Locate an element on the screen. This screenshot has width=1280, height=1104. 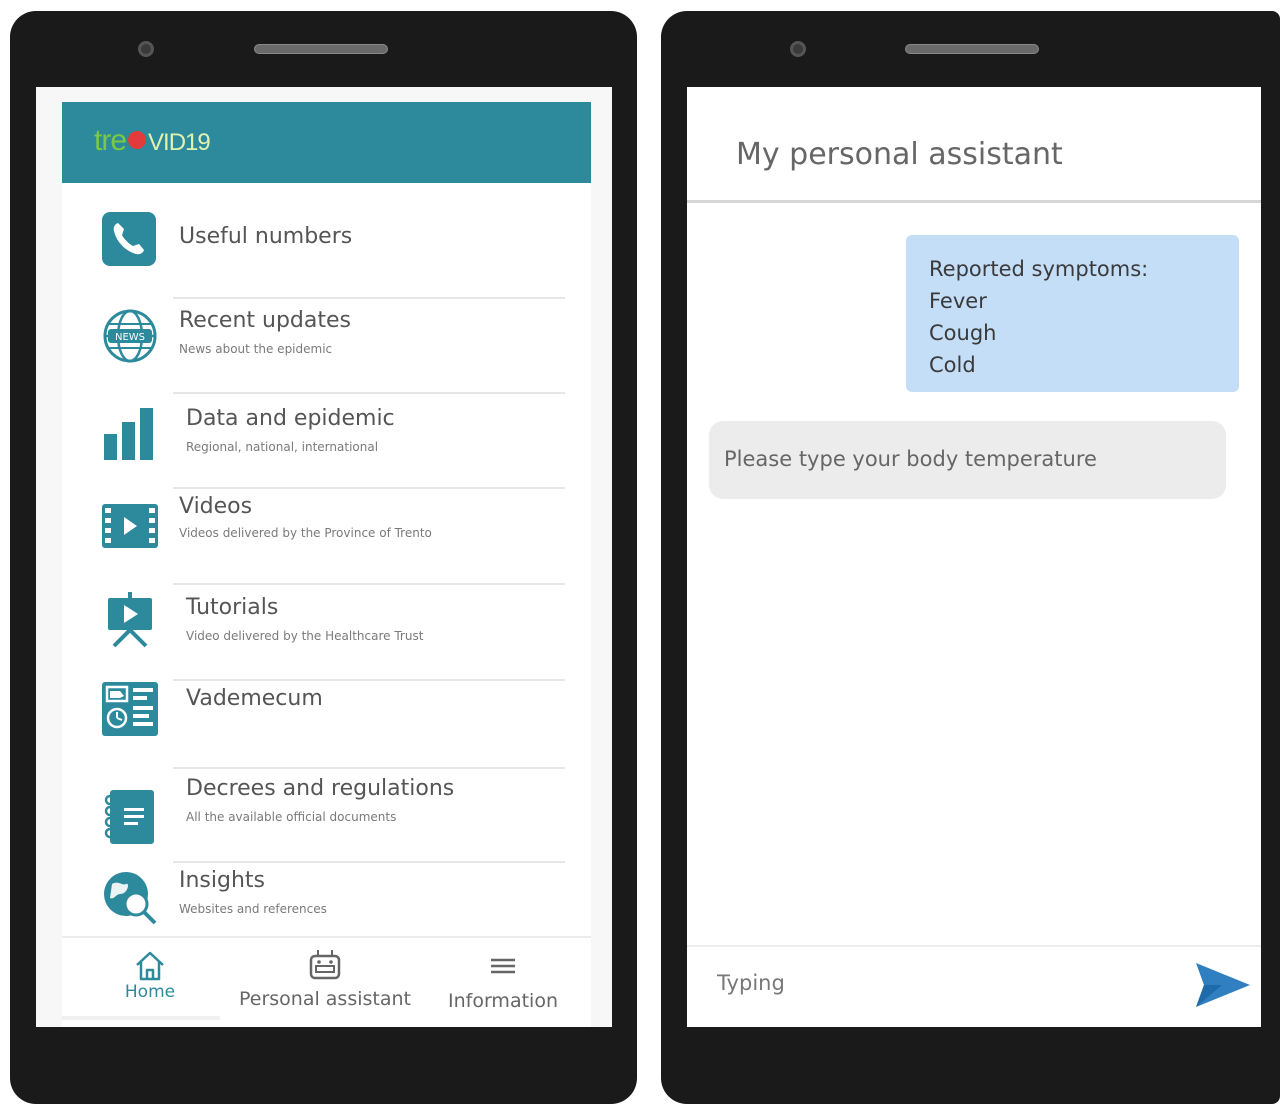
bot-message-text: Please type your body temperature is located at coordinates (910, 459).